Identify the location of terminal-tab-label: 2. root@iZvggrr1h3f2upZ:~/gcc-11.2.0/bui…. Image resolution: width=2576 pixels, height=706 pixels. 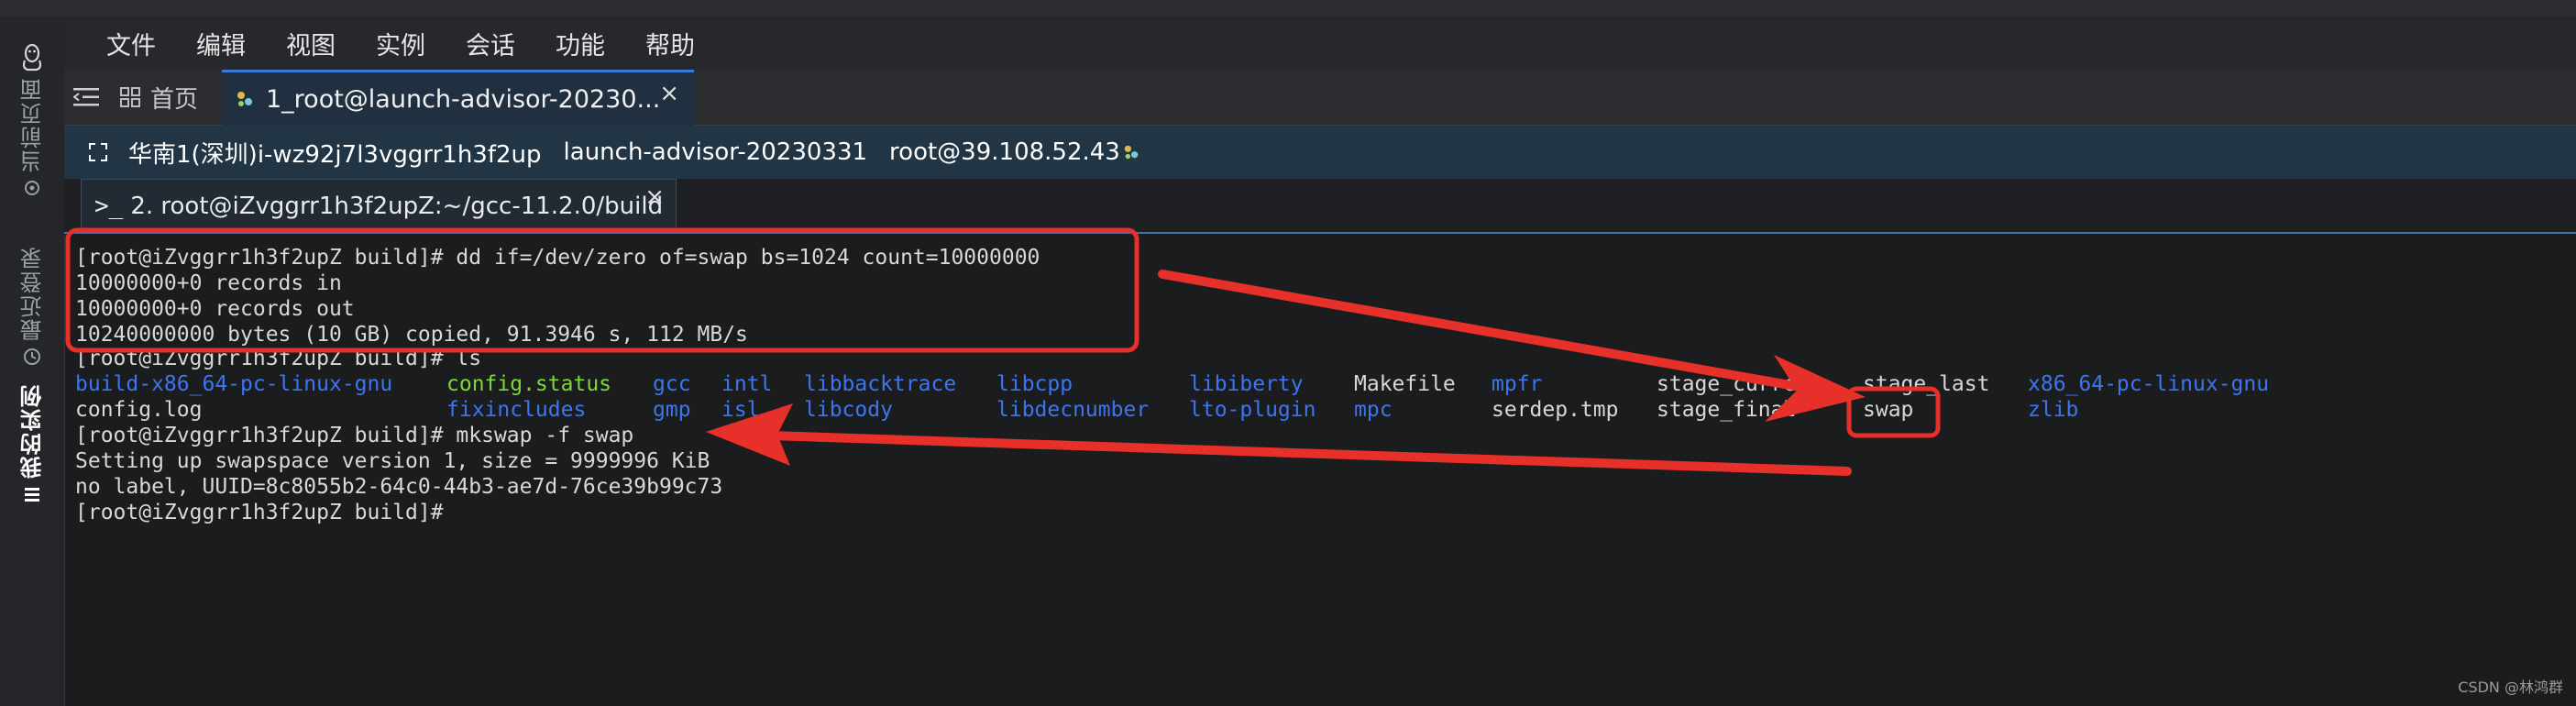
(397, 206).